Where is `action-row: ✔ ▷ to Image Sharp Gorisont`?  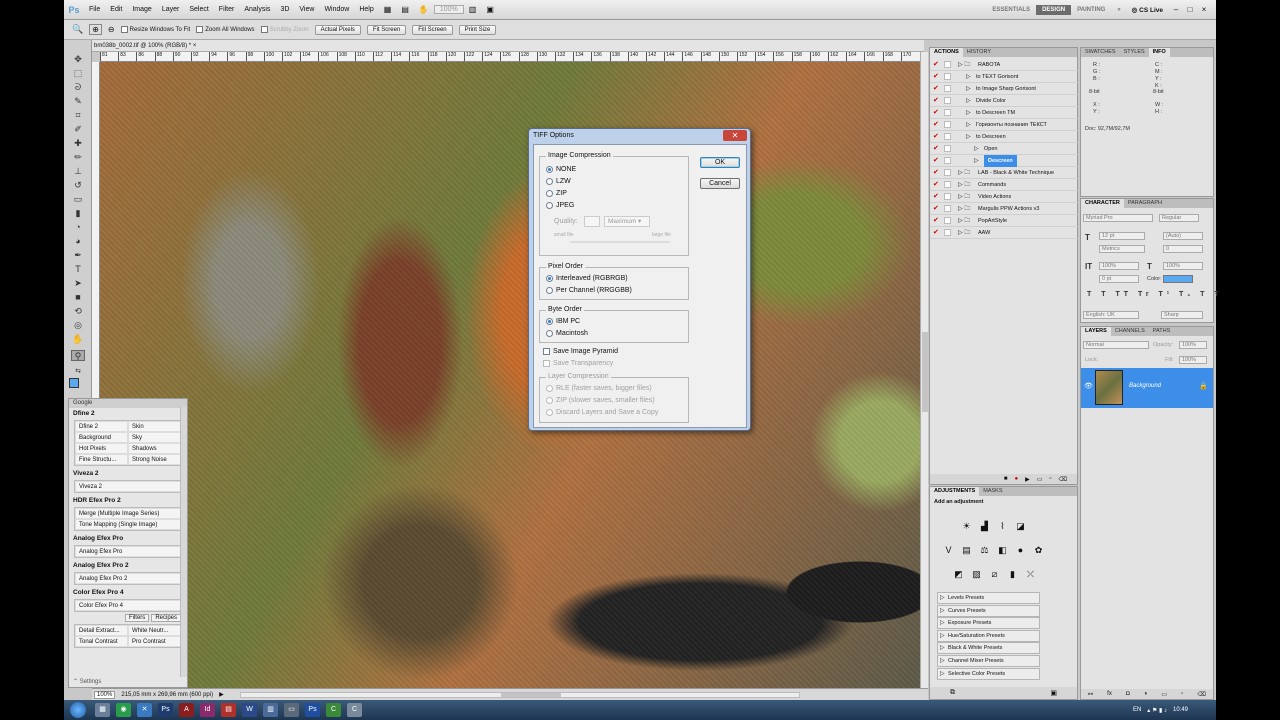 action-row: ✔ ▷ to Image Sharp Gorisont is located at coordinates (1004, 89).